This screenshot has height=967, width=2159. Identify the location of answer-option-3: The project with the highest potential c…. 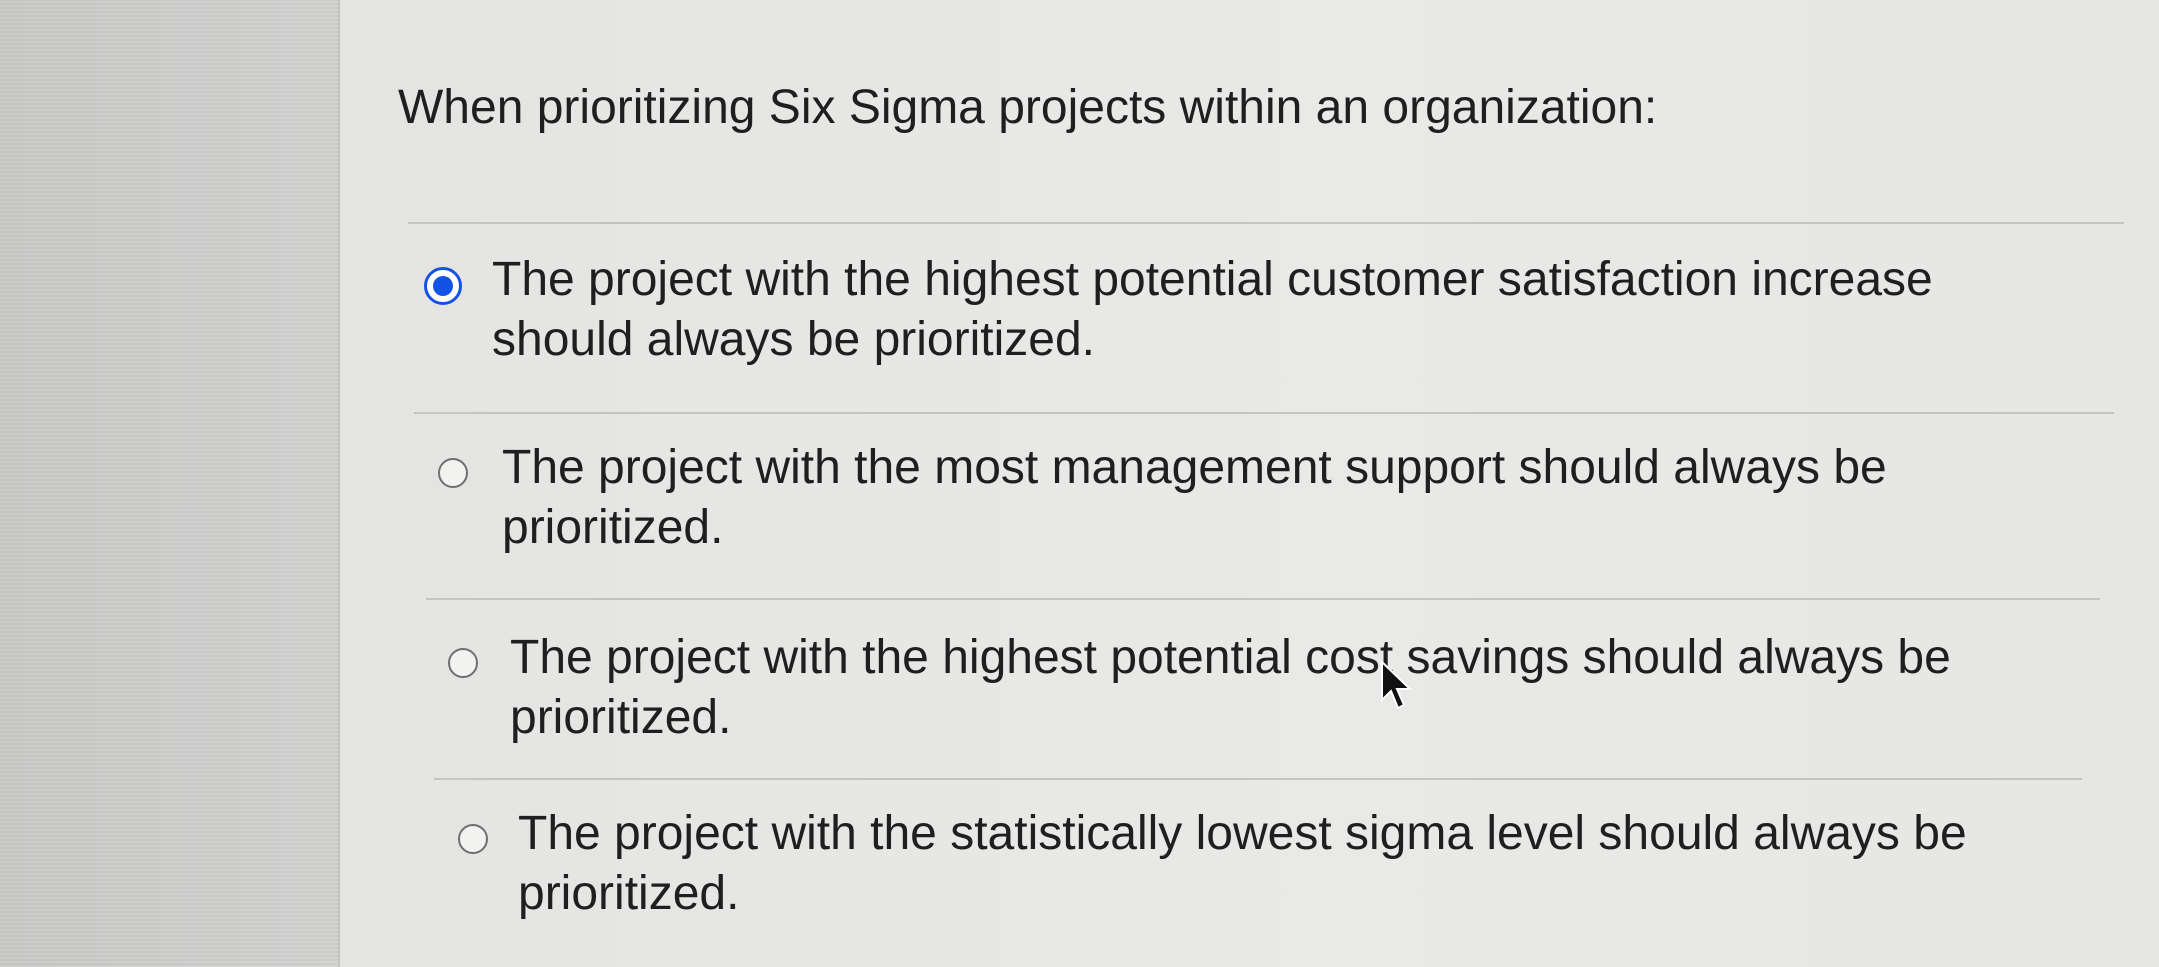
(1242, 693).